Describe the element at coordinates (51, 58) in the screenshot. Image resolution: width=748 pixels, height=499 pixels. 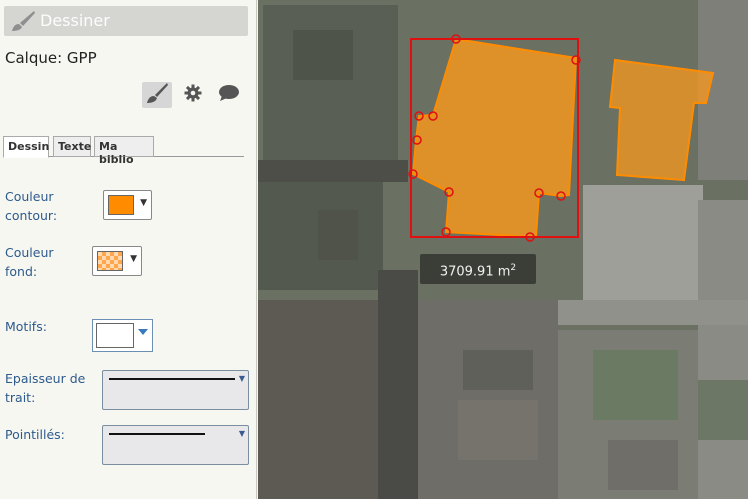
I see `layer-label: Calque: GPP` at that location.